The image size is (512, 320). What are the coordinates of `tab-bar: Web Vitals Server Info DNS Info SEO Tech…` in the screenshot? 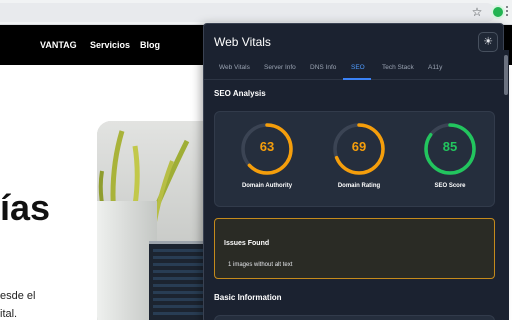 It's located at (353, 69).